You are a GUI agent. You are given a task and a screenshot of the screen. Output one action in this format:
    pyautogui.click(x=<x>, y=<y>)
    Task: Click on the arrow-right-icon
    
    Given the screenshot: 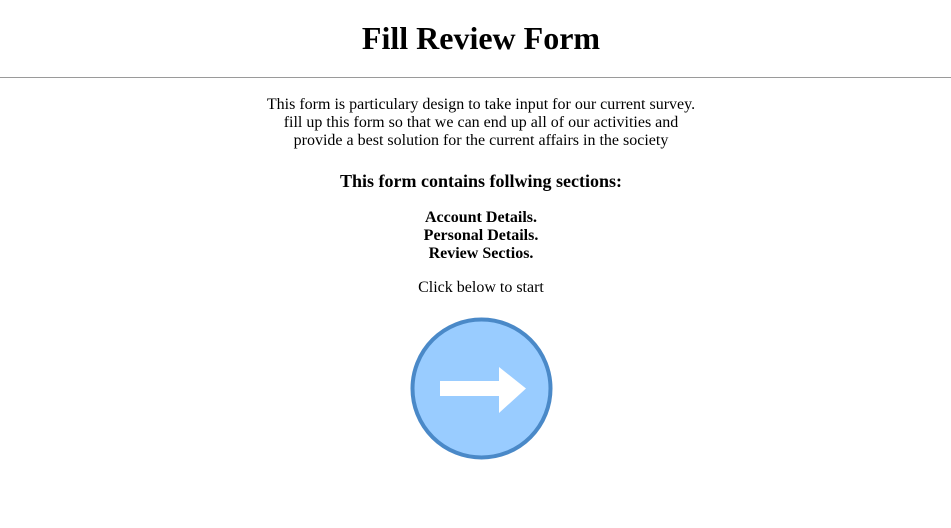 What is the action you would take?
    pyautogui.click(x=481, y=388)
    